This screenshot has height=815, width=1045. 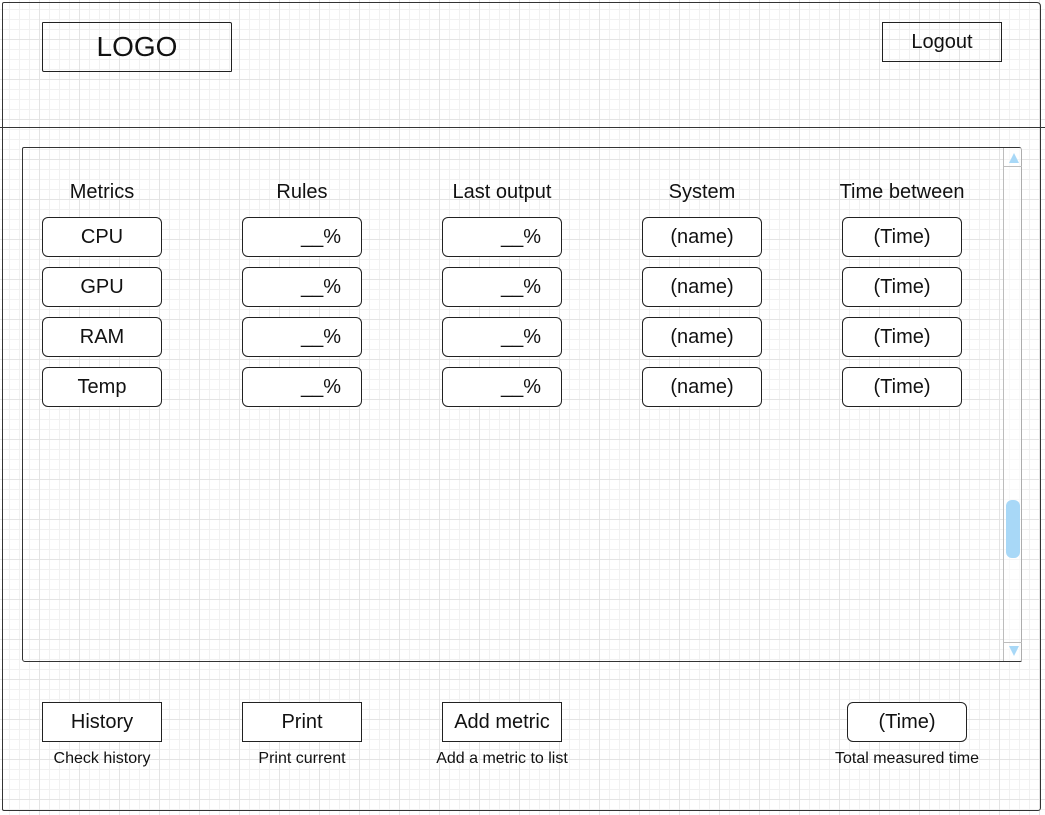 I want to click on metric-name-cell: GPU, so click(x=102, y=287).